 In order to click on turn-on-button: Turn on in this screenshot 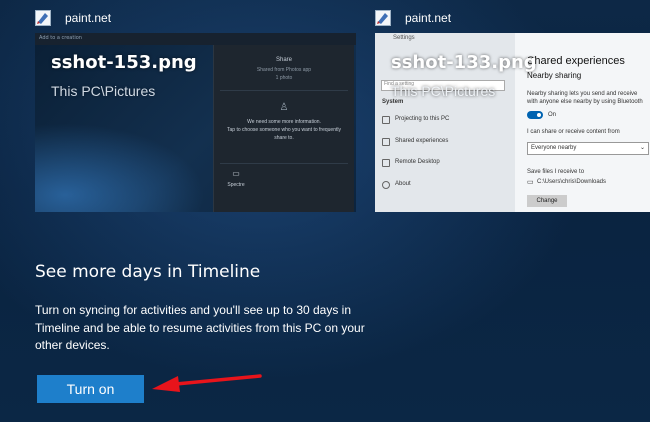, I will do `click(90, 389)`.